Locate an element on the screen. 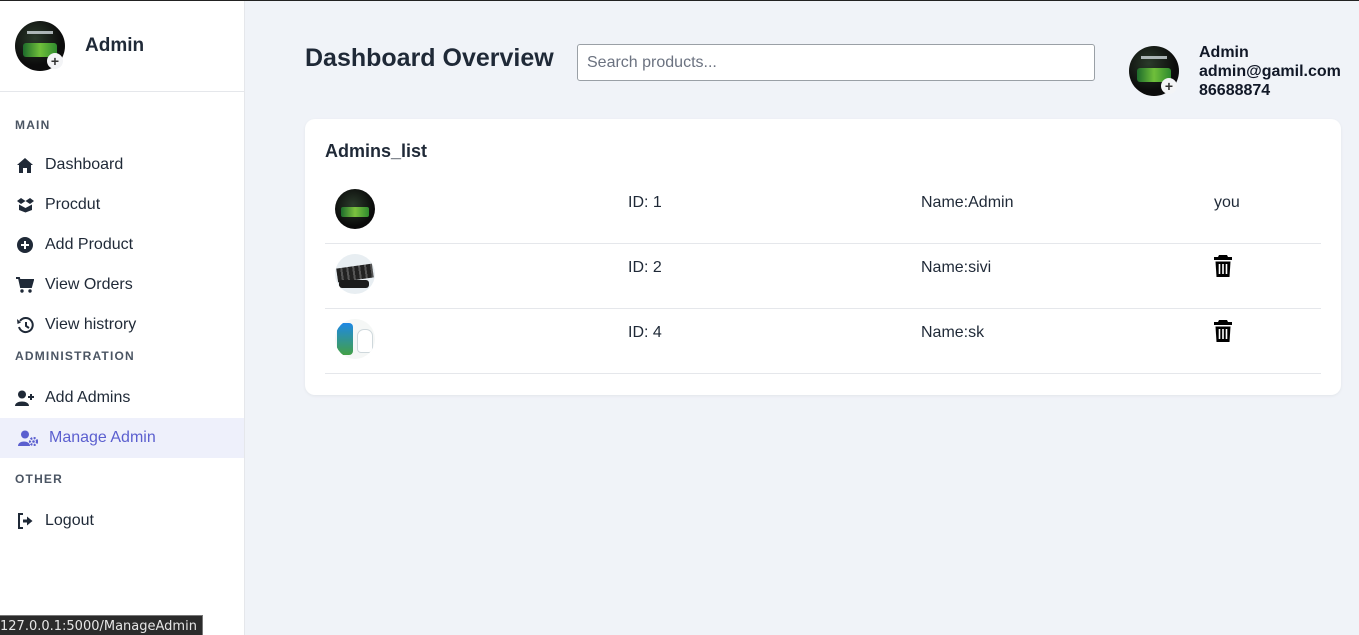  profile-avatar: + is located at coordinates (1154, 71).